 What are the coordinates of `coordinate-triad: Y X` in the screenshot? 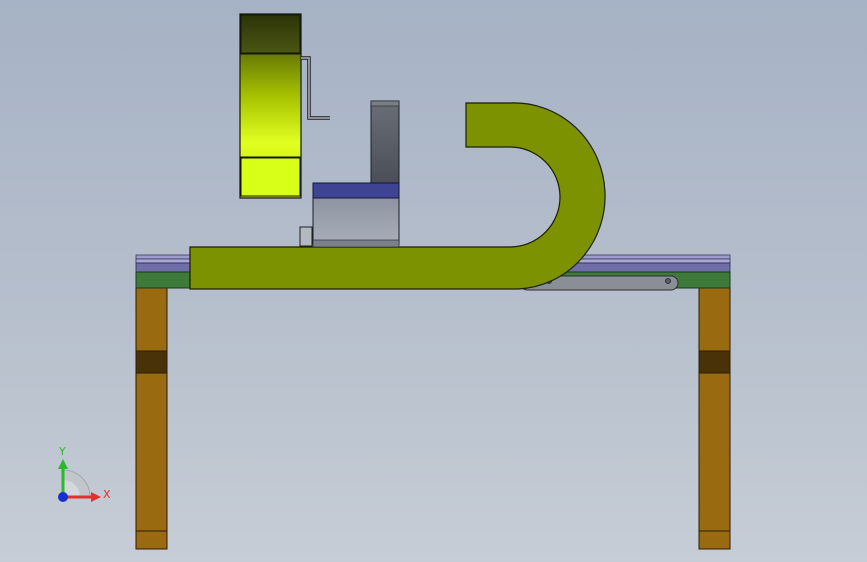 It's located at (84, 473).